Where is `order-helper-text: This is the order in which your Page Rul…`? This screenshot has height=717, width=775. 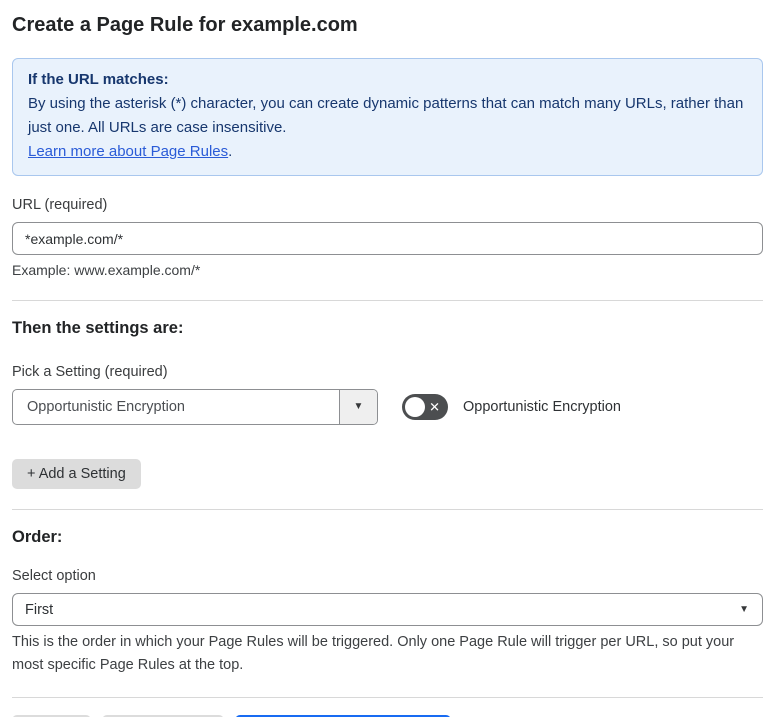
order-helper-text: This is the order in which your Page Rul… is located at coordinates (373, 653).